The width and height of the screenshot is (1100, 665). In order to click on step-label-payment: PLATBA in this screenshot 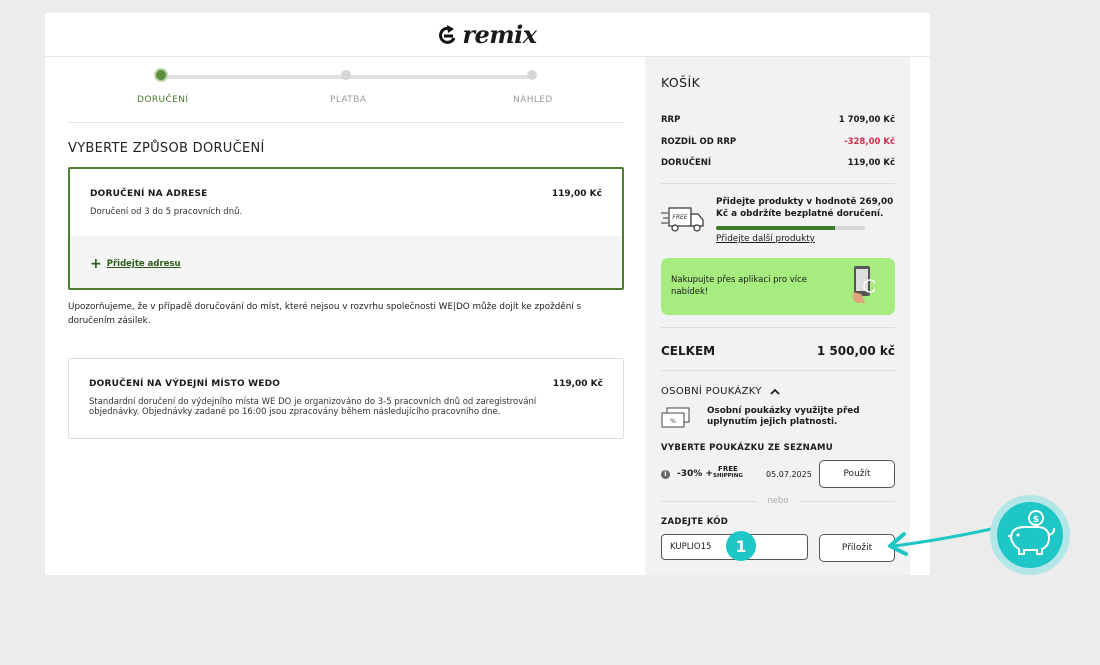, I will do `click(348, 100)`.